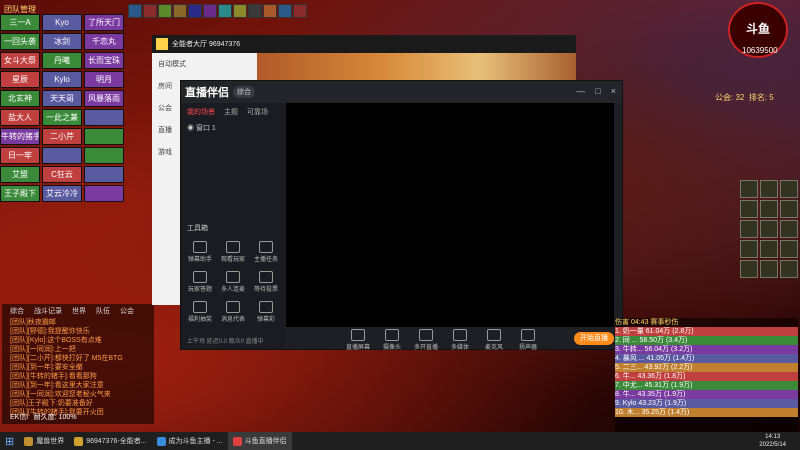 The height and width of the screenshot is (450, 800). I want to click on home-icon, so click(162, 44).